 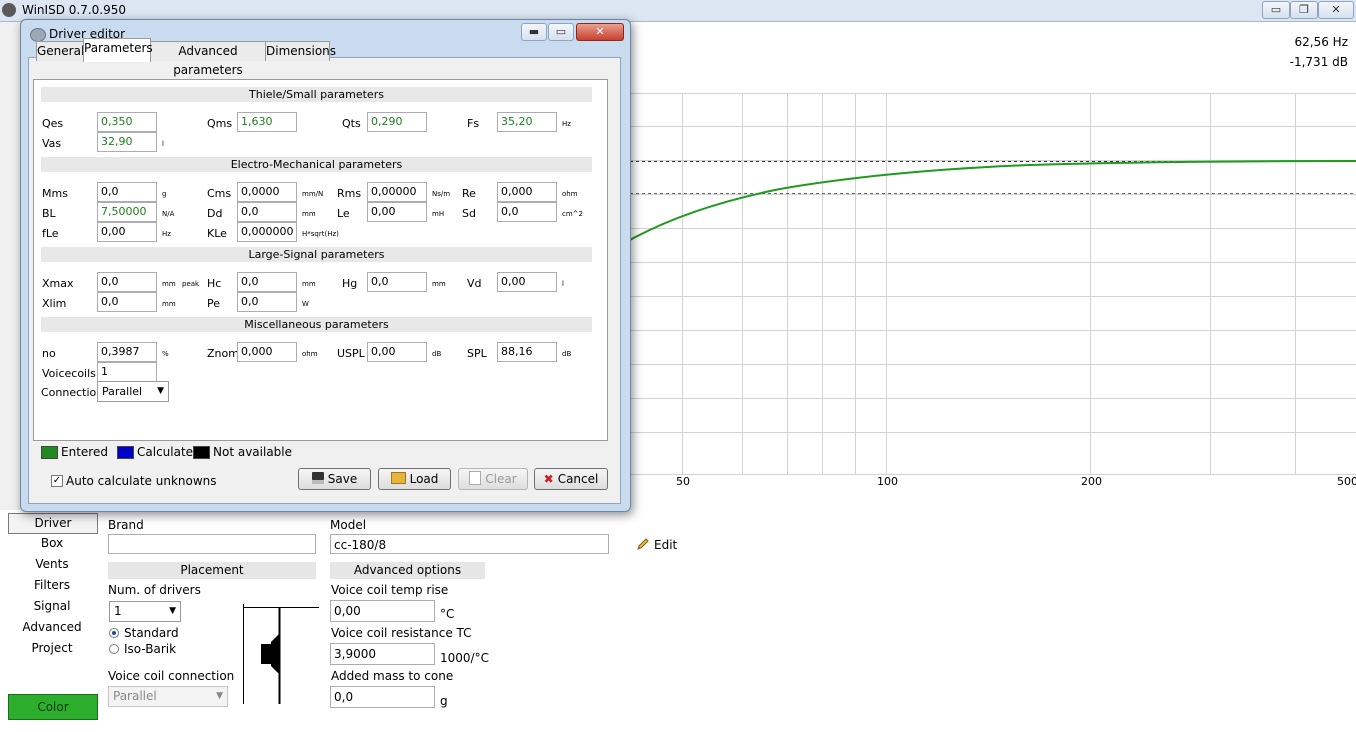 I want to click on nav-signal-button: Signal, so click(x=52, y=606).